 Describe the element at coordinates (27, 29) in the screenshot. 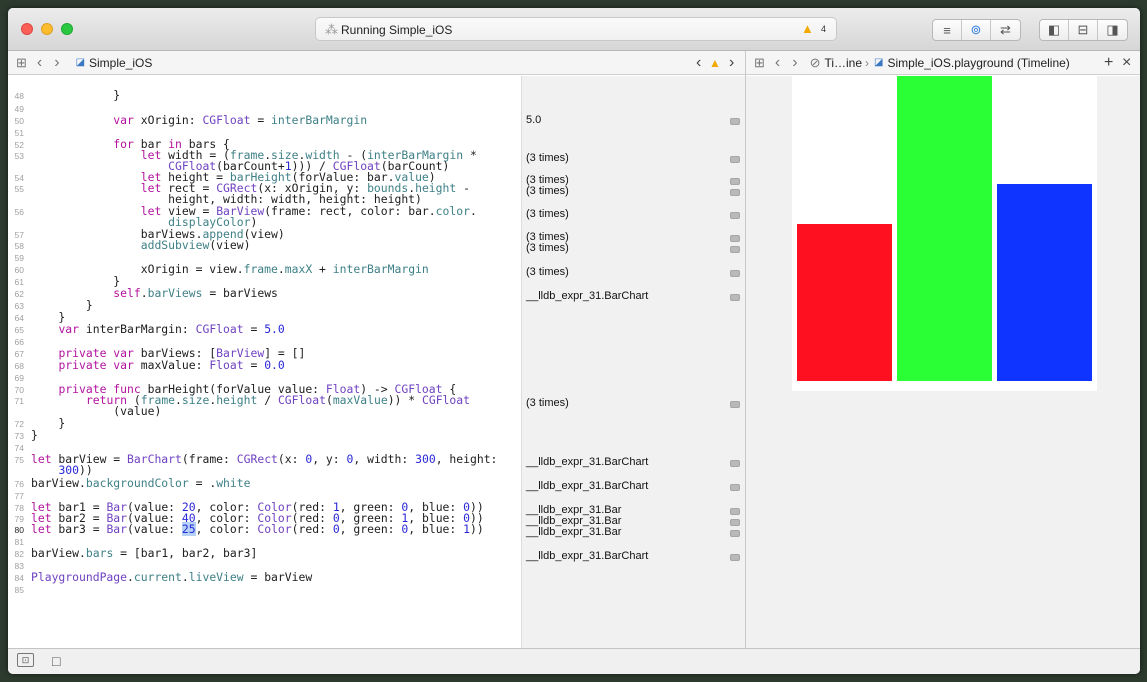

I see `close-window-button` at that location.